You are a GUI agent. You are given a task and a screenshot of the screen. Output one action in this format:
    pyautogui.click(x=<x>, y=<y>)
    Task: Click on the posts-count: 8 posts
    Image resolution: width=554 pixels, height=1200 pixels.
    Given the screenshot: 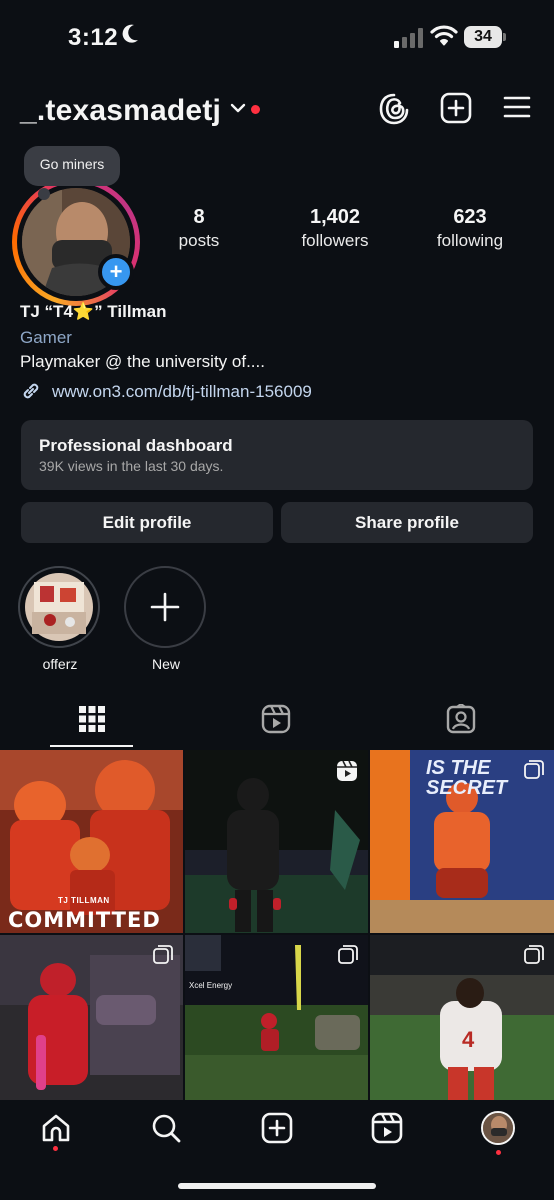 What is the action you would take?
    pyautogui.click(x=199, y=228)
    